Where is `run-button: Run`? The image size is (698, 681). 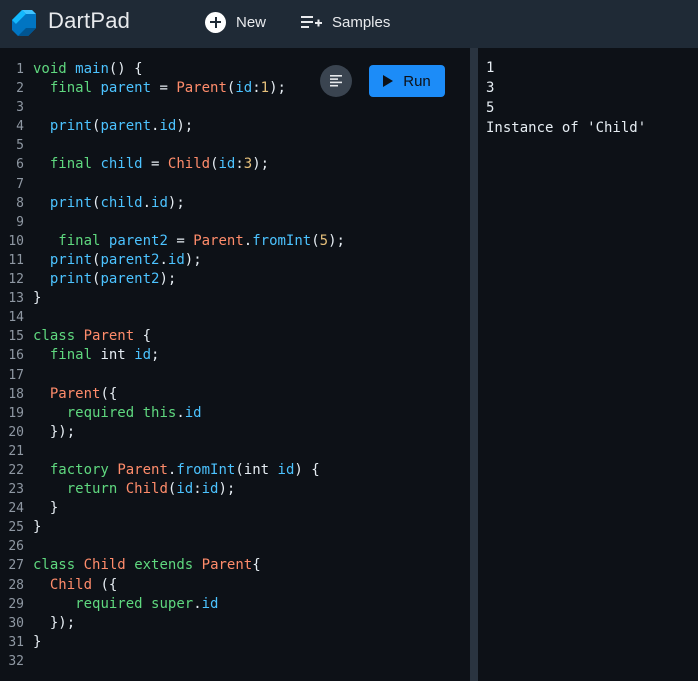 run-button: Run is located at coordinates (407, 81).